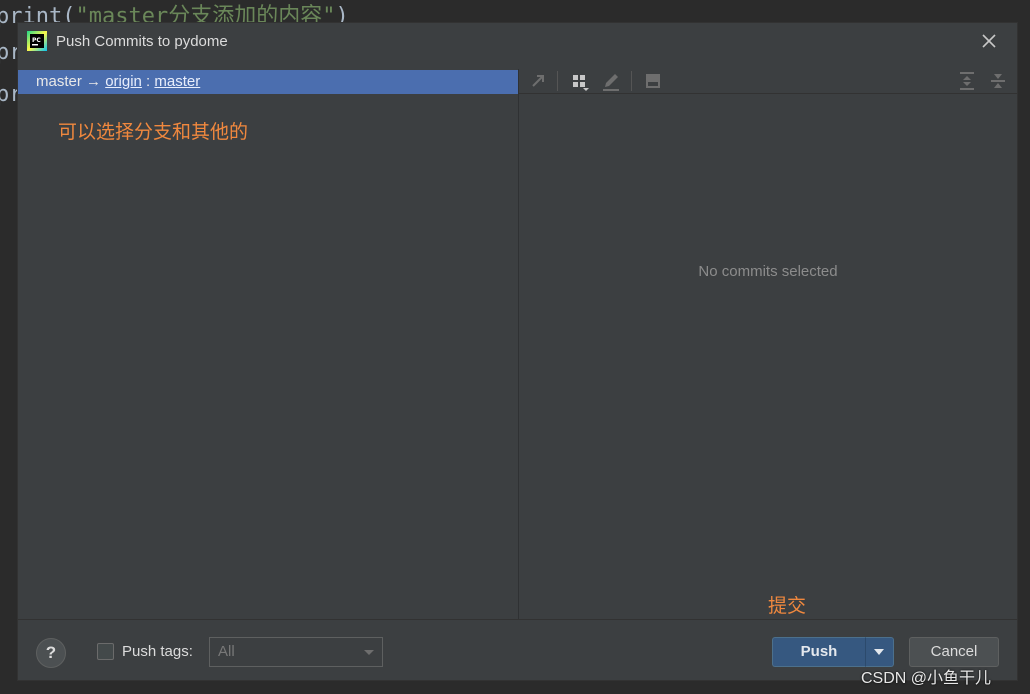 The height and width of the screenshot is (694, 1030). Describe the element at coordinates (105, 651) in the screenshot. I see `push-tags-checkbox` at that location.